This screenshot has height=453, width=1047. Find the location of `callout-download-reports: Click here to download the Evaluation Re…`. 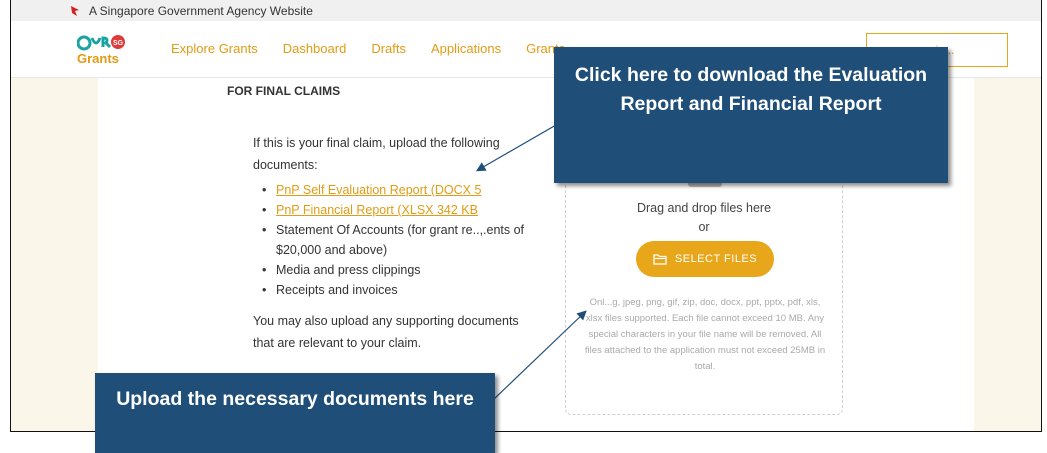

callout-download-reports: Click here to download the Evaluation Re… is located at coordinates (751, 115).